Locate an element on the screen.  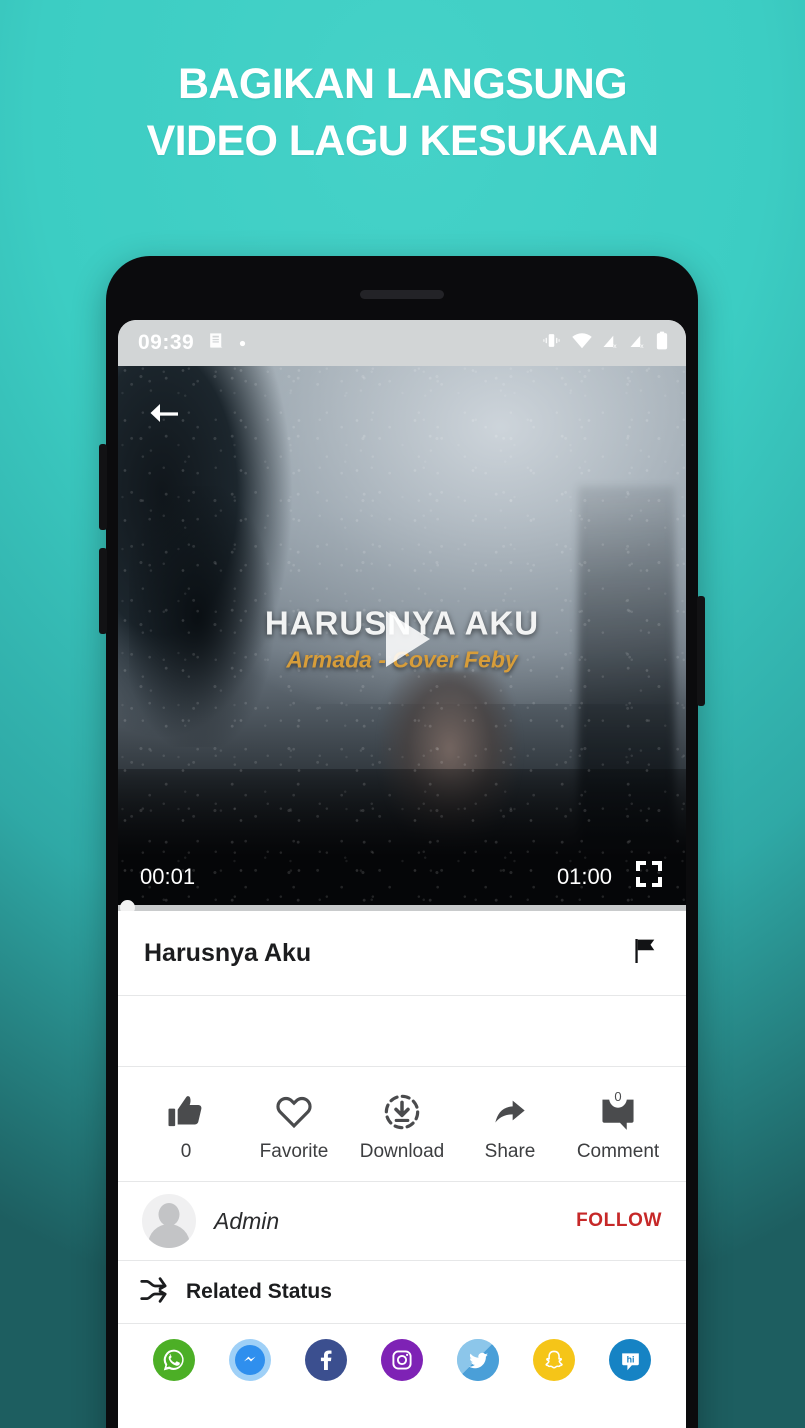
comment-count-badge: 0 is located at coordinates (618, 1096).